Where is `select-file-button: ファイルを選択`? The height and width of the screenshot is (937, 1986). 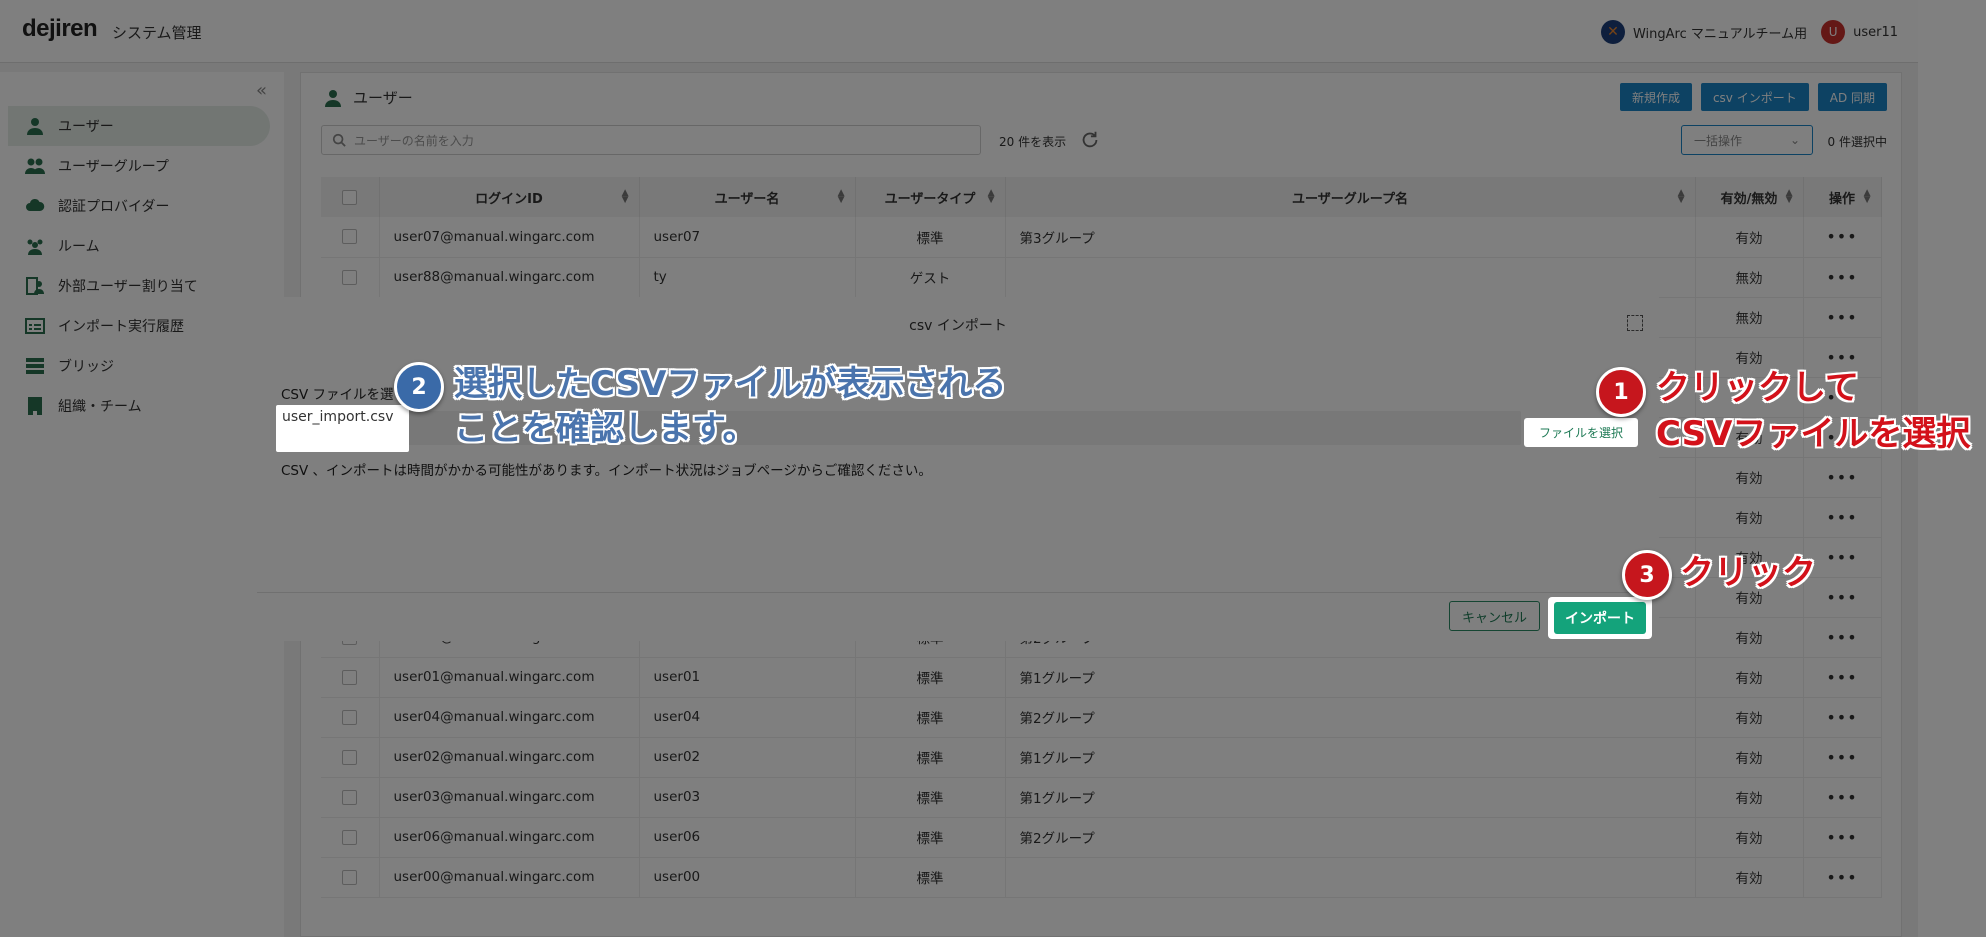 select-file-button: ファイルを選択 is located at coordinates (1581, 432).